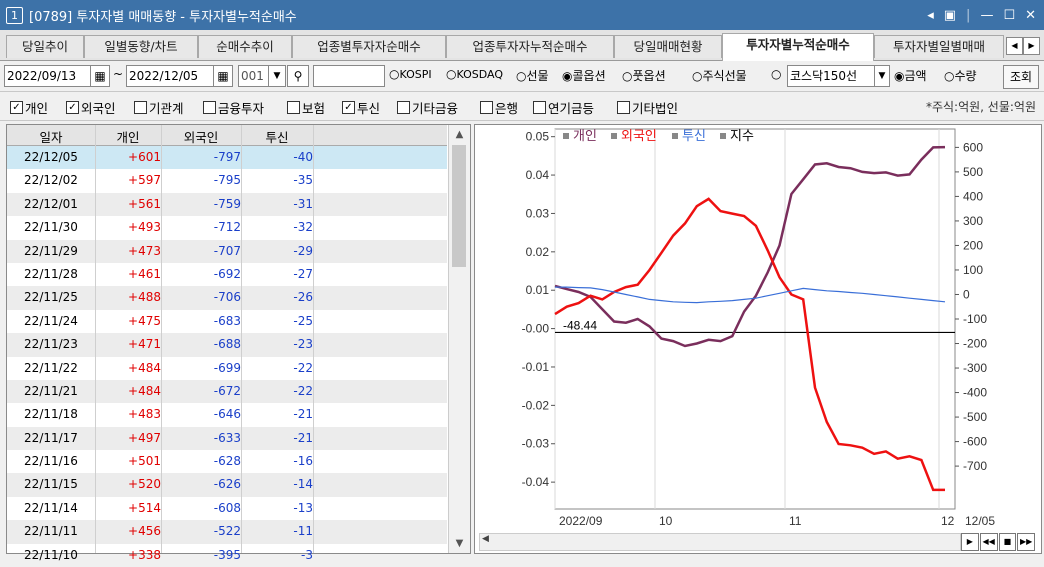 This screenshot has width=1044, height=567. What do you see at coordinates (227, 555) in the screenshot?
I see `table-row: 22/11/10 +338 -395 -3` at bounding box center [227, 555].